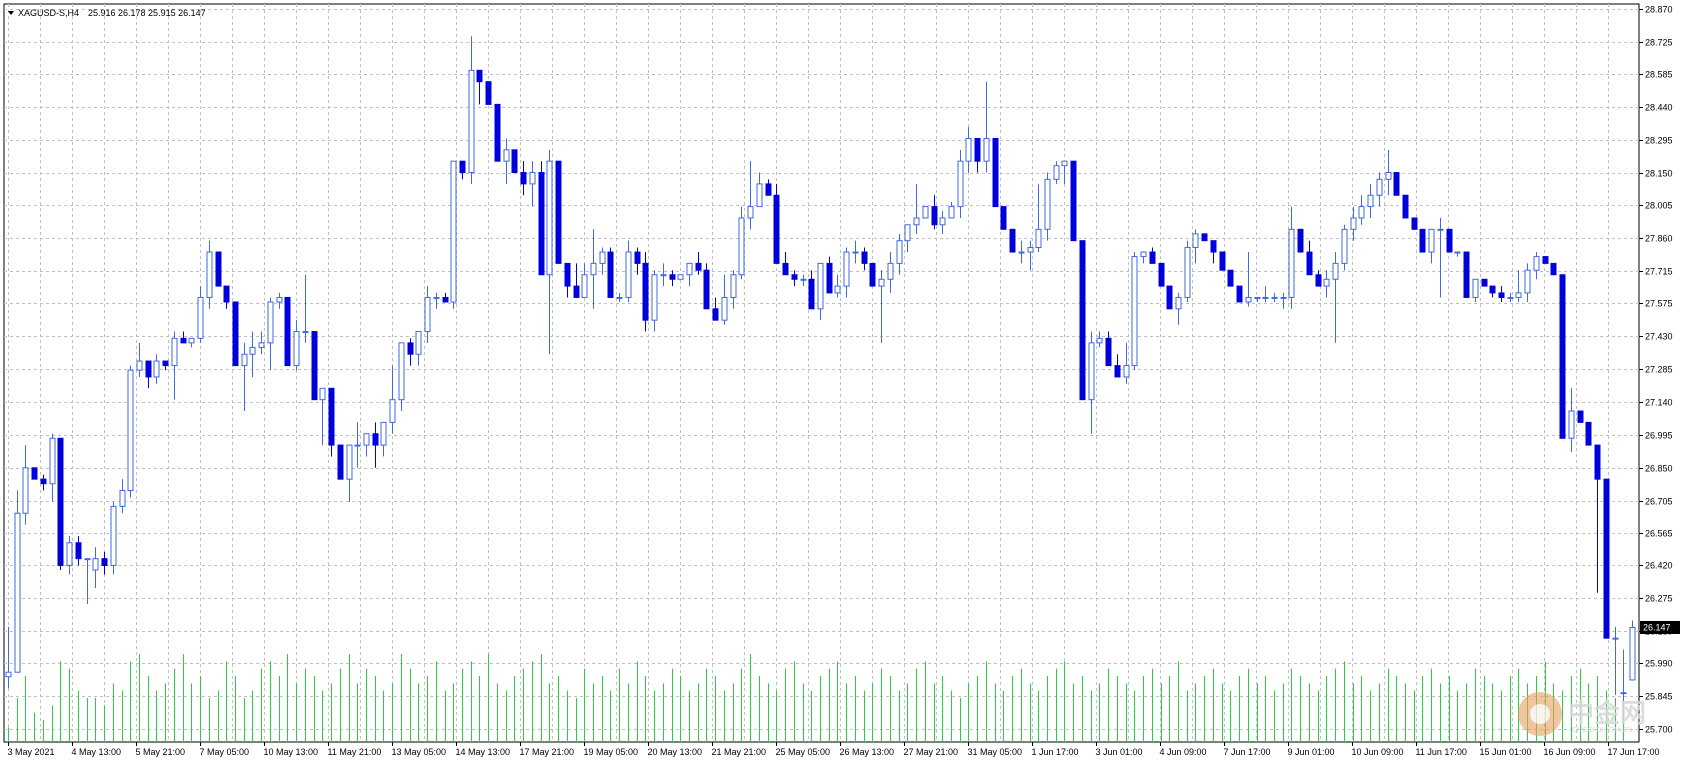 The width and height of the screenshot is (1683, 765). Describe the element at coordinates (1119, 752) in the screenshot. I see `x-tick-label: 3 Jun 01:00` at that location.